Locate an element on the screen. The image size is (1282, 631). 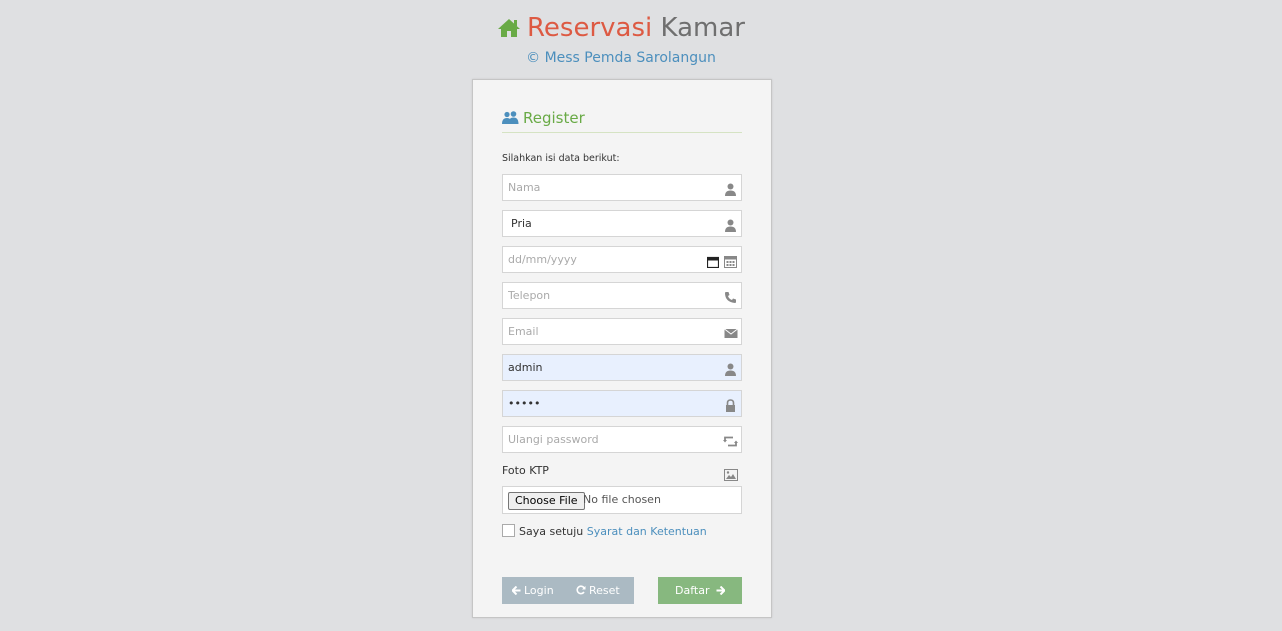
tanggal-input is located at coordinates (603, 259).